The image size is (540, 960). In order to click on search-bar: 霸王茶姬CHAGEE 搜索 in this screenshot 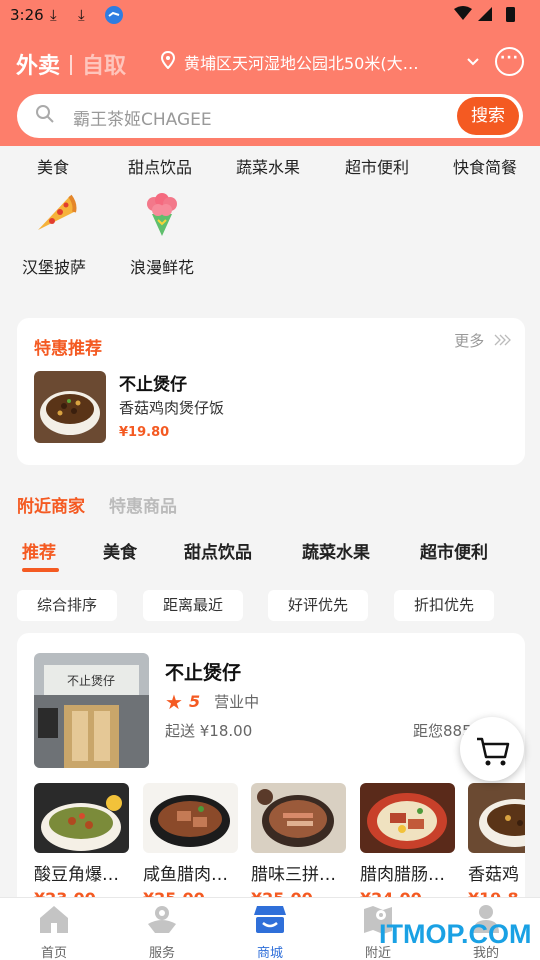, I will do `click(270, 116)`.